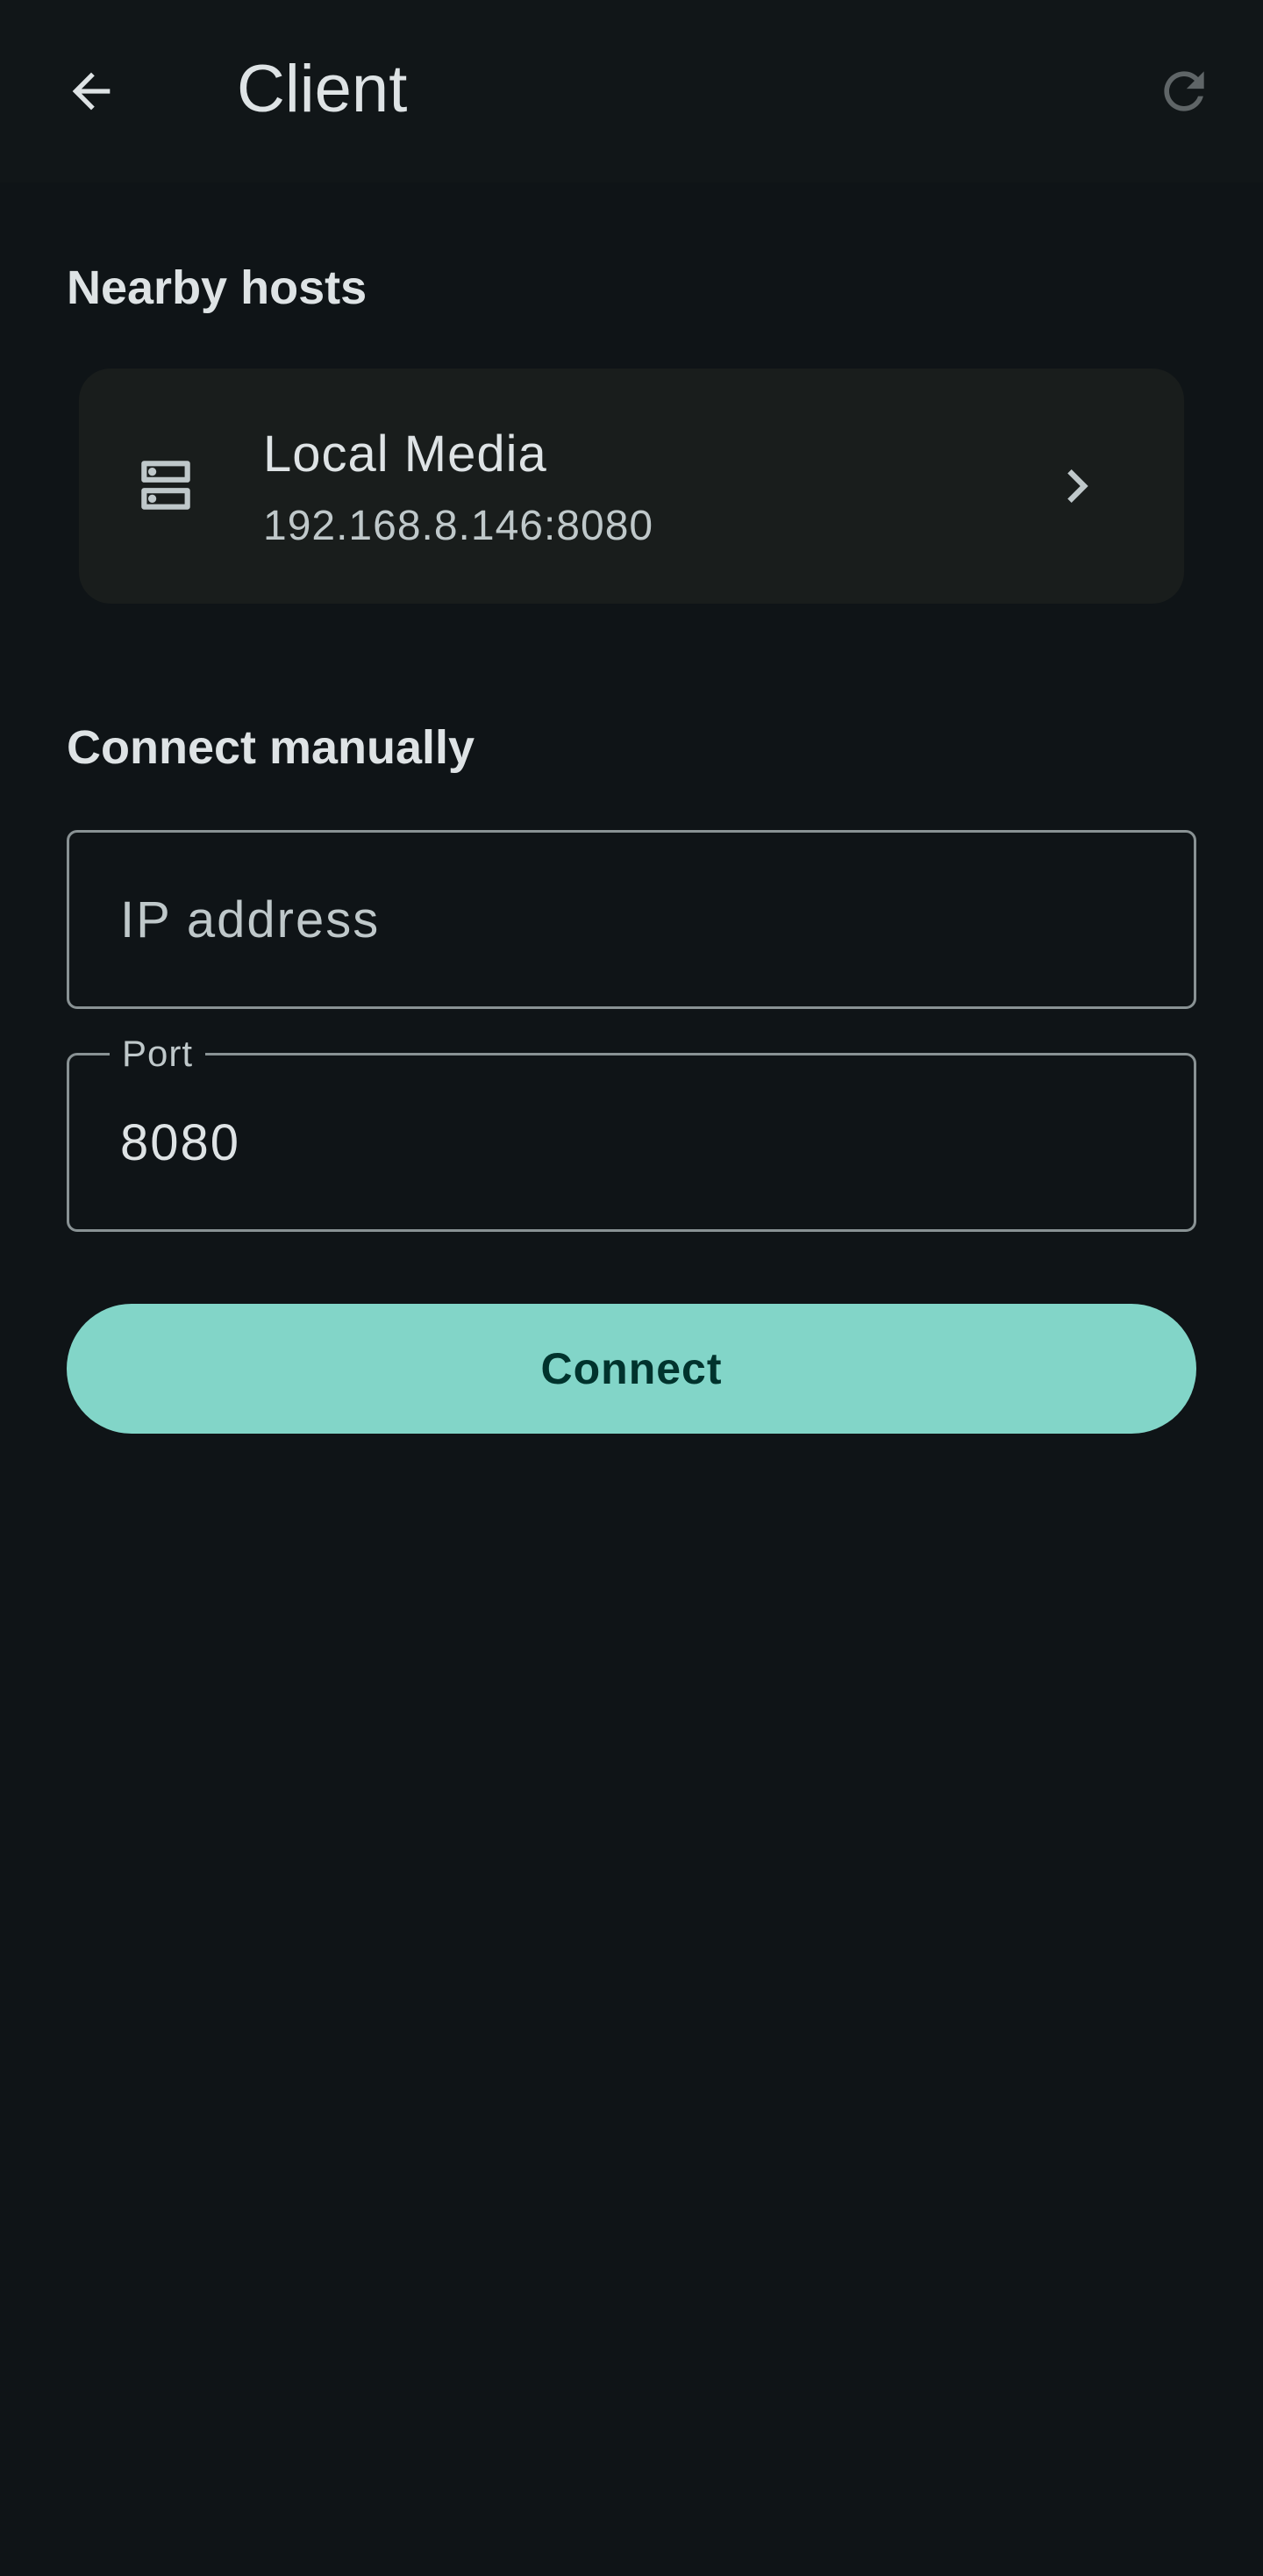  What do you see at coordinates (631, 486) in the screenshot?
I see `host-card: Local Media 192.168.8.146:8080` at bounding box center [631, 486].